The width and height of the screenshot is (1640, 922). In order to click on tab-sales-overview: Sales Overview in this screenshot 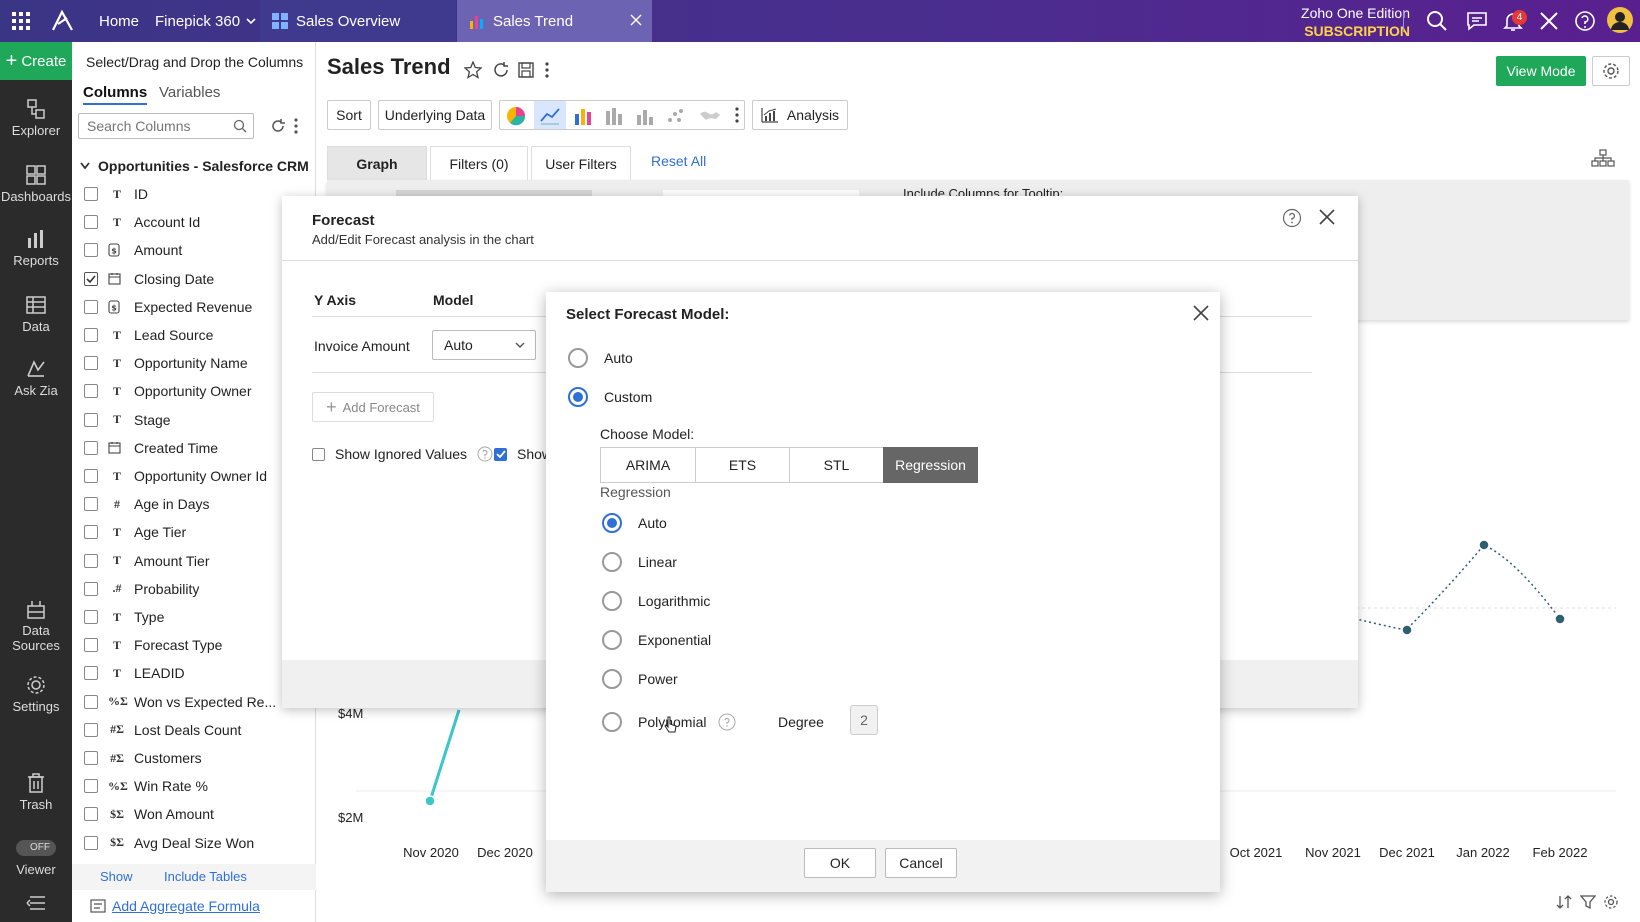, I will do `click(358, 21)`.